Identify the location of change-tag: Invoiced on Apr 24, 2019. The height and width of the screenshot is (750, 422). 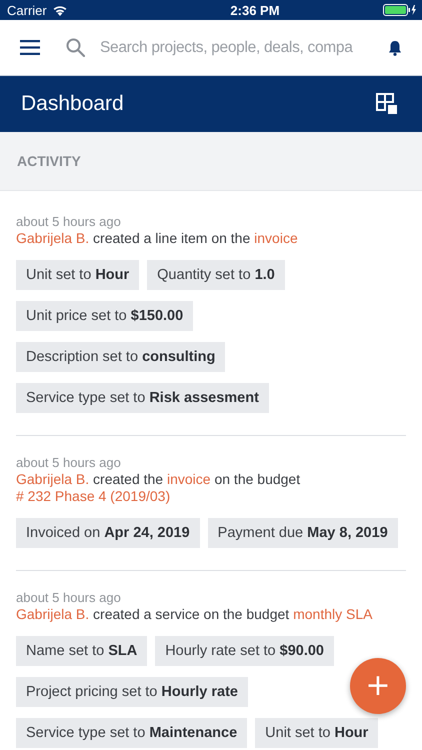
(108, 533).